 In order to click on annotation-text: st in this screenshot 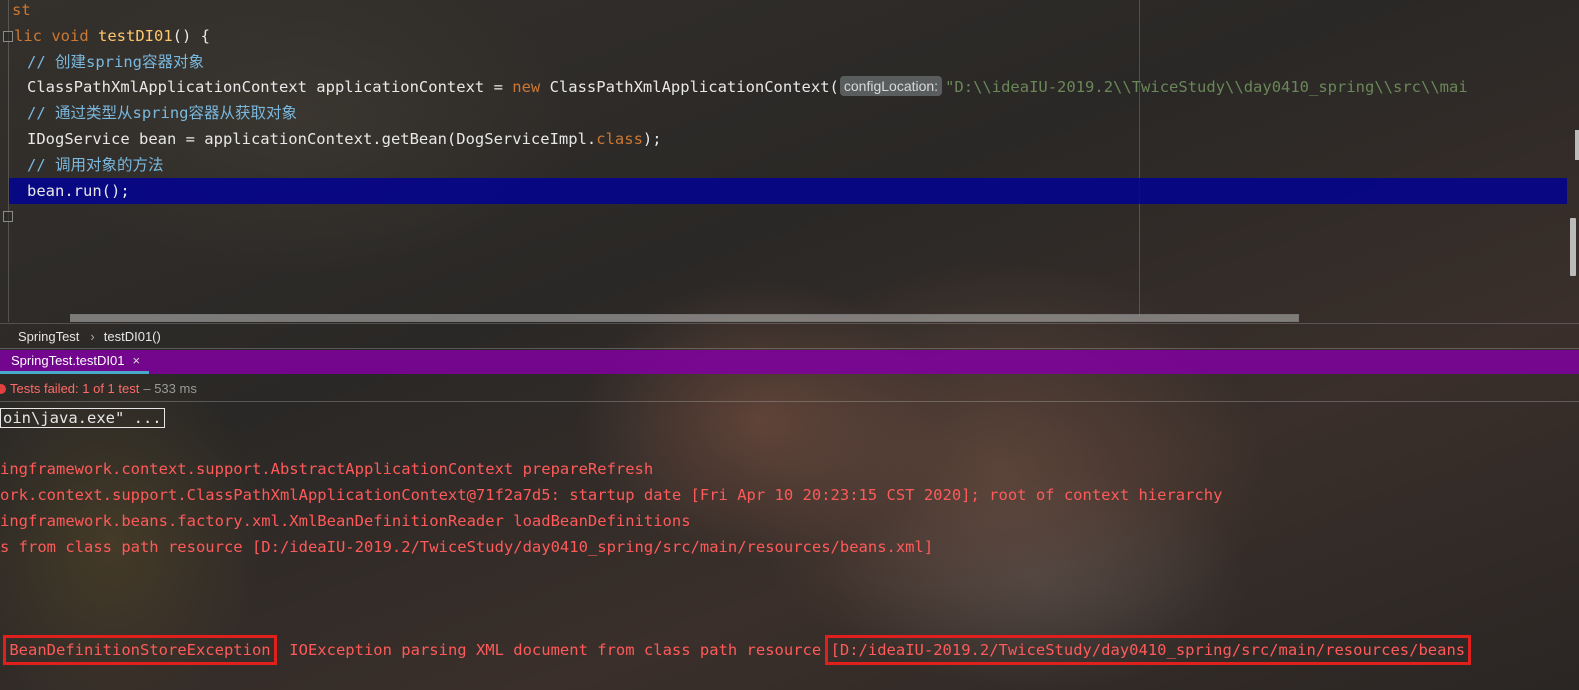, I will do `click(21, 10)`.